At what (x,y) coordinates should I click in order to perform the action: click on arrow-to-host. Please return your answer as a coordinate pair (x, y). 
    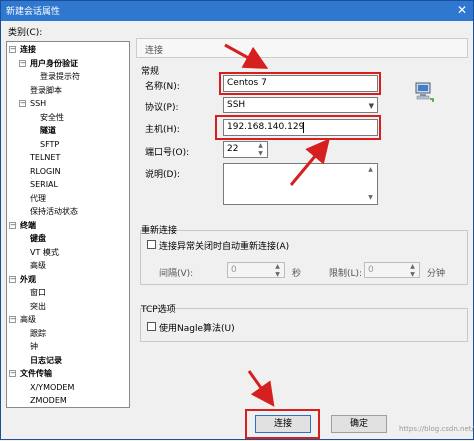
    Looking at the image, I should click on (309, 162).